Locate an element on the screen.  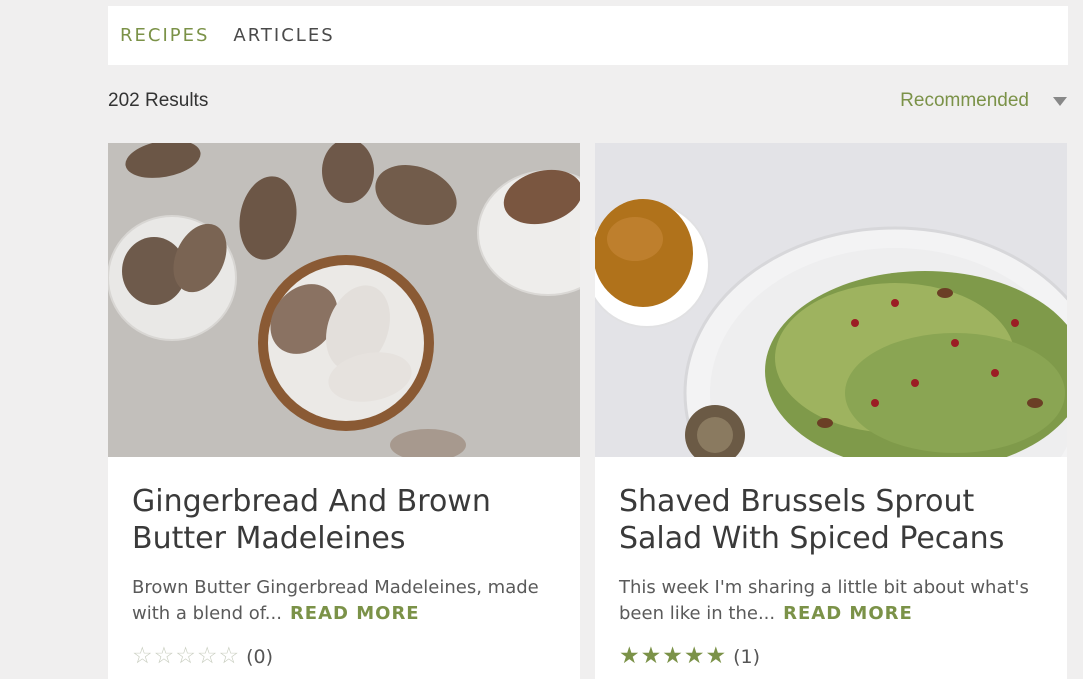
content-type-tabs: RECIPES ARTICLES is located at coordinates (588, 35).